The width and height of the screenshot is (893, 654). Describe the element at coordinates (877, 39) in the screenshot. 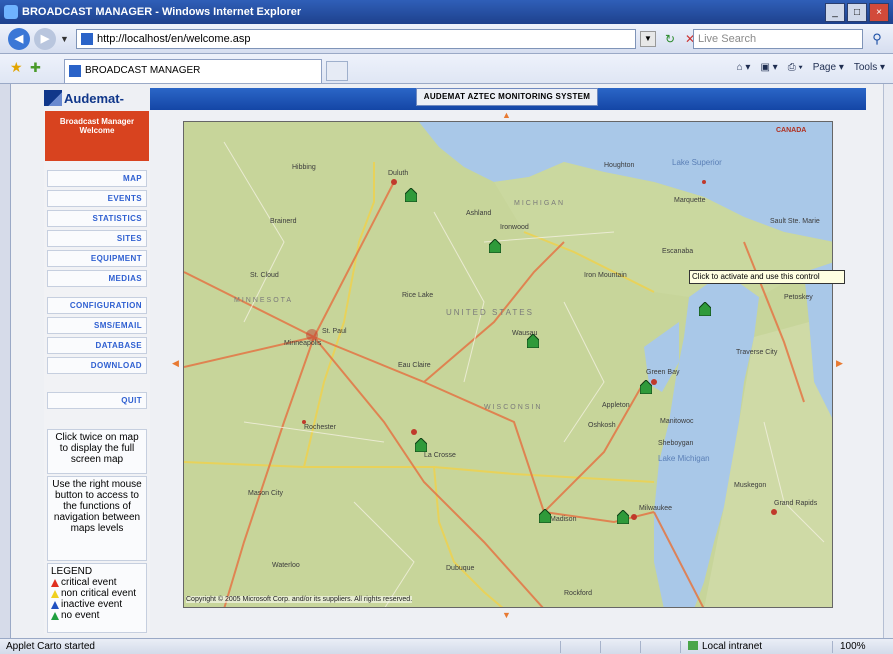

I see `search-icon: ⚲` at that location.